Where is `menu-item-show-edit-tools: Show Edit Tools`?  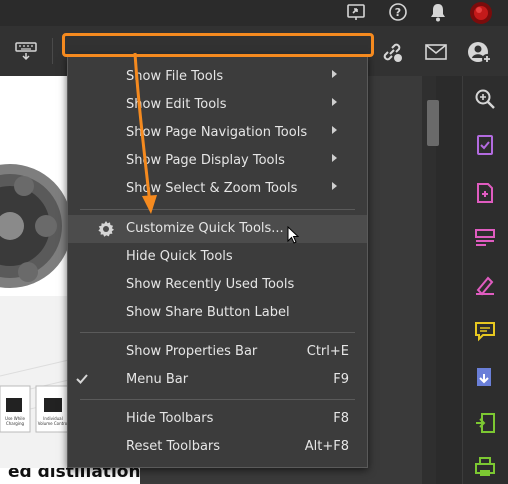 menu-item-show-edit-tools: Show Edit Tools is located at coordinates (217, 105).